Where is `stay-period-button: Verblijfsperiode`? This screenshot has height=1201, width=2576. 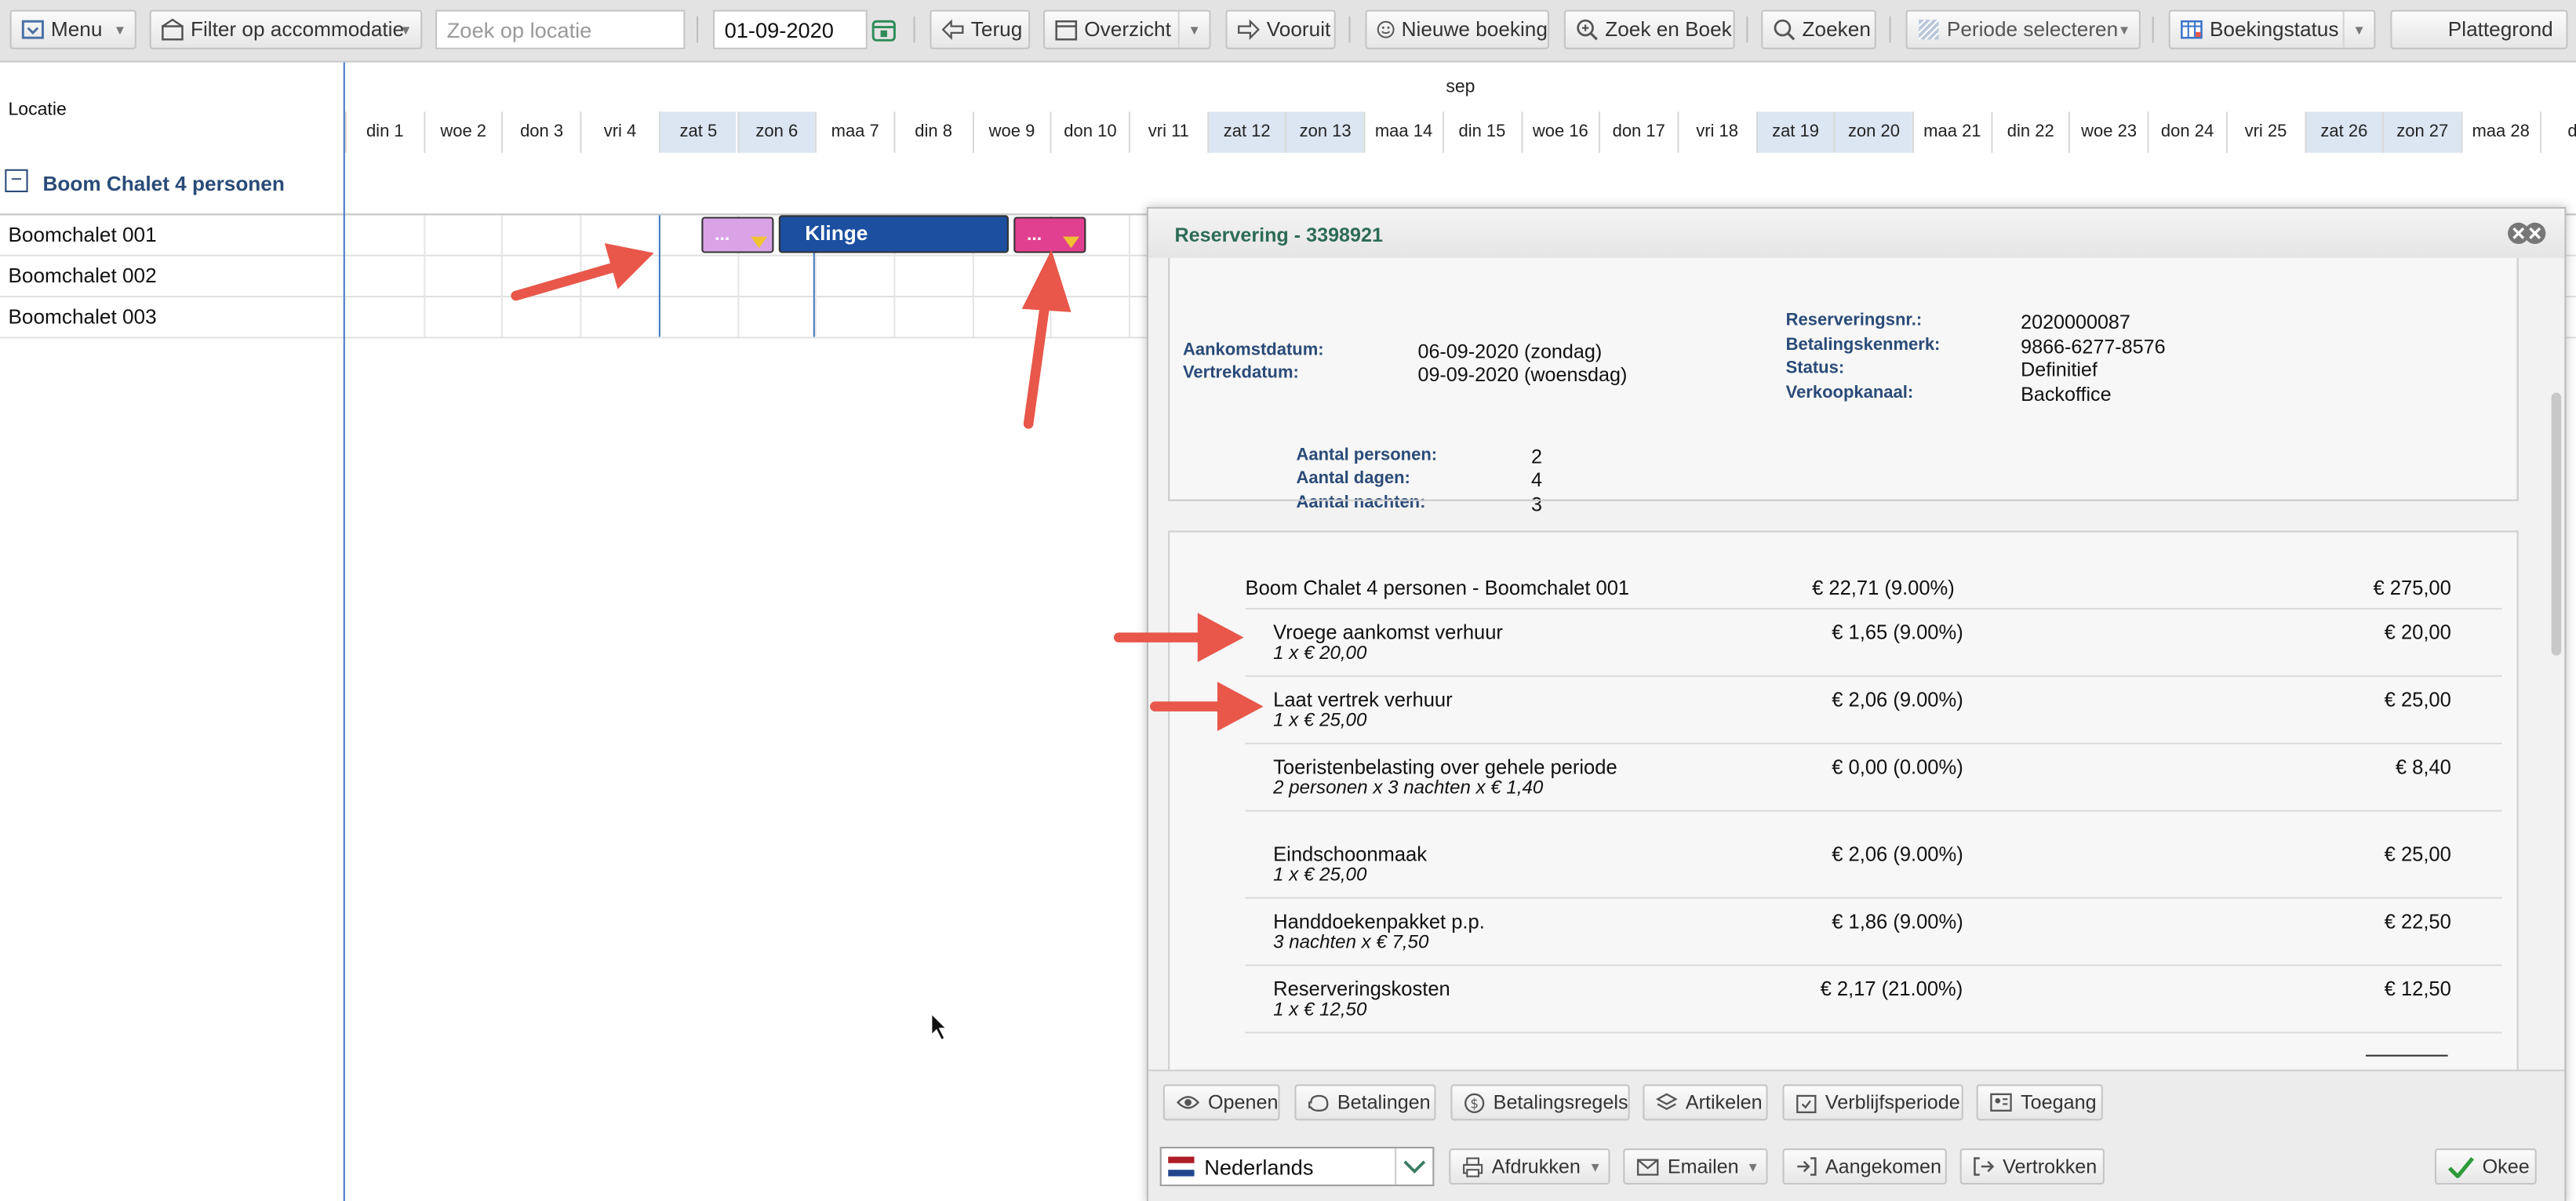
stay-period-button: Verblijfsperiode is located at coordinates (1872, 1102).